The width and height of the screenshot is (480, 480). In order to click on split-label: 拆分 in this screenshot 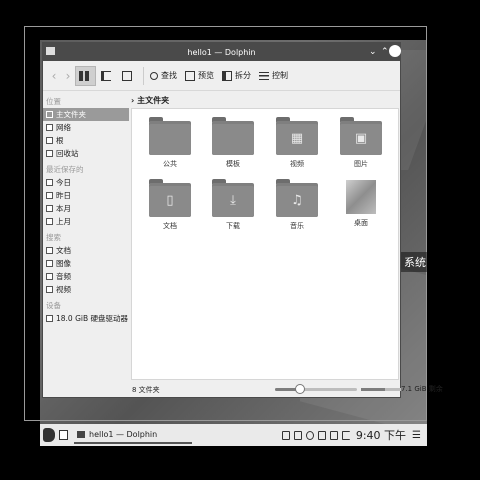, I will do `click(243, 75)`.